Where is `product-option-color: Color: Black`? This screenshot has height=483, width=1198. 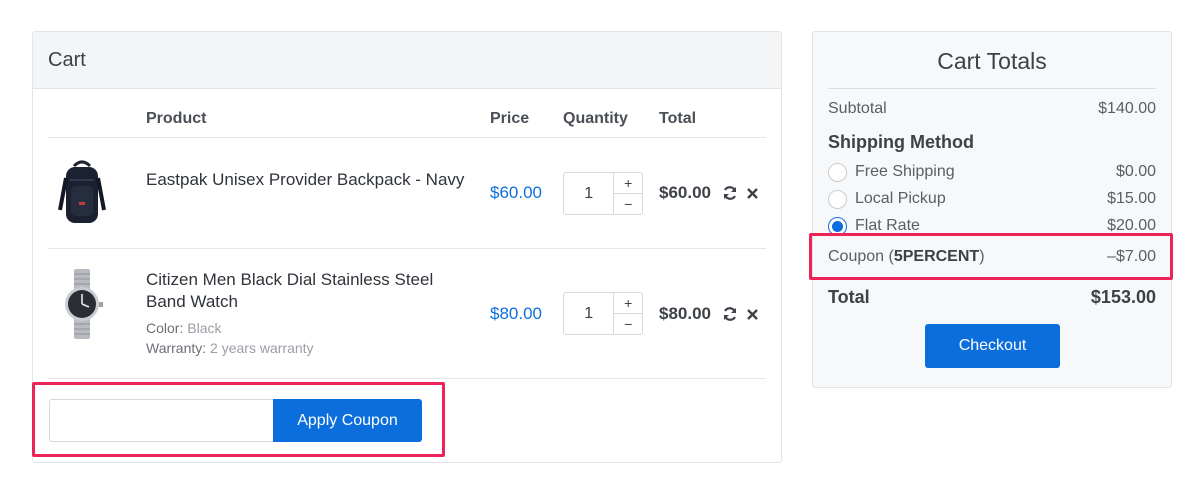
product-option-color: Color: Black is located at coordinates (183, 328).